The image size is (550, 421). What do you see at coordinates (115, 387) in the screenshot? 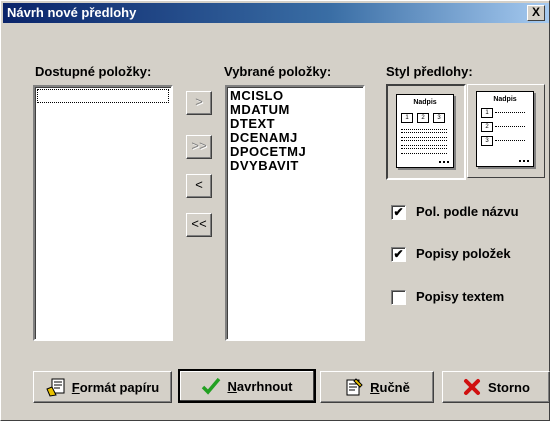
I see `paper-format-label: Formát papíru` at bounding box center [115, 387].